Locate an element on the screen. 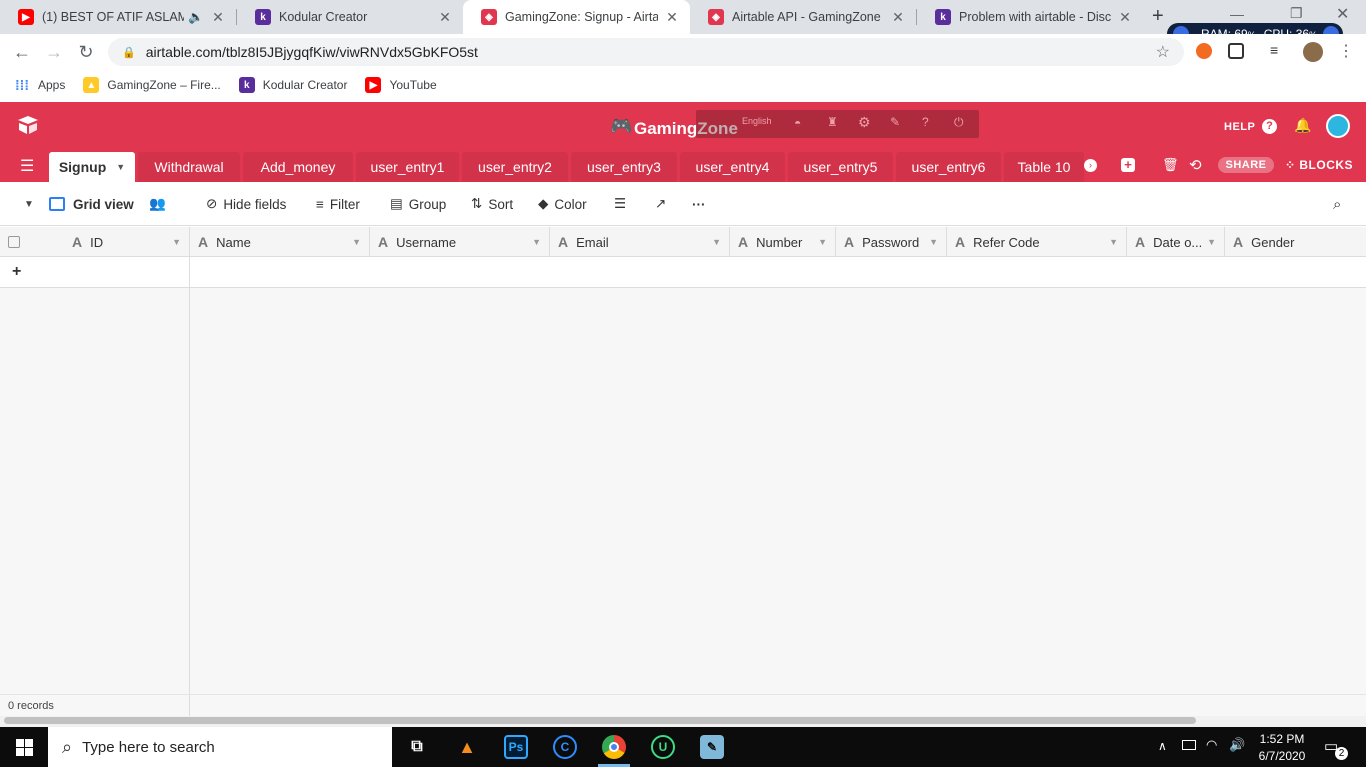 The image size is (1366, 767). user-avatar is located at coordinates (1338, 126).